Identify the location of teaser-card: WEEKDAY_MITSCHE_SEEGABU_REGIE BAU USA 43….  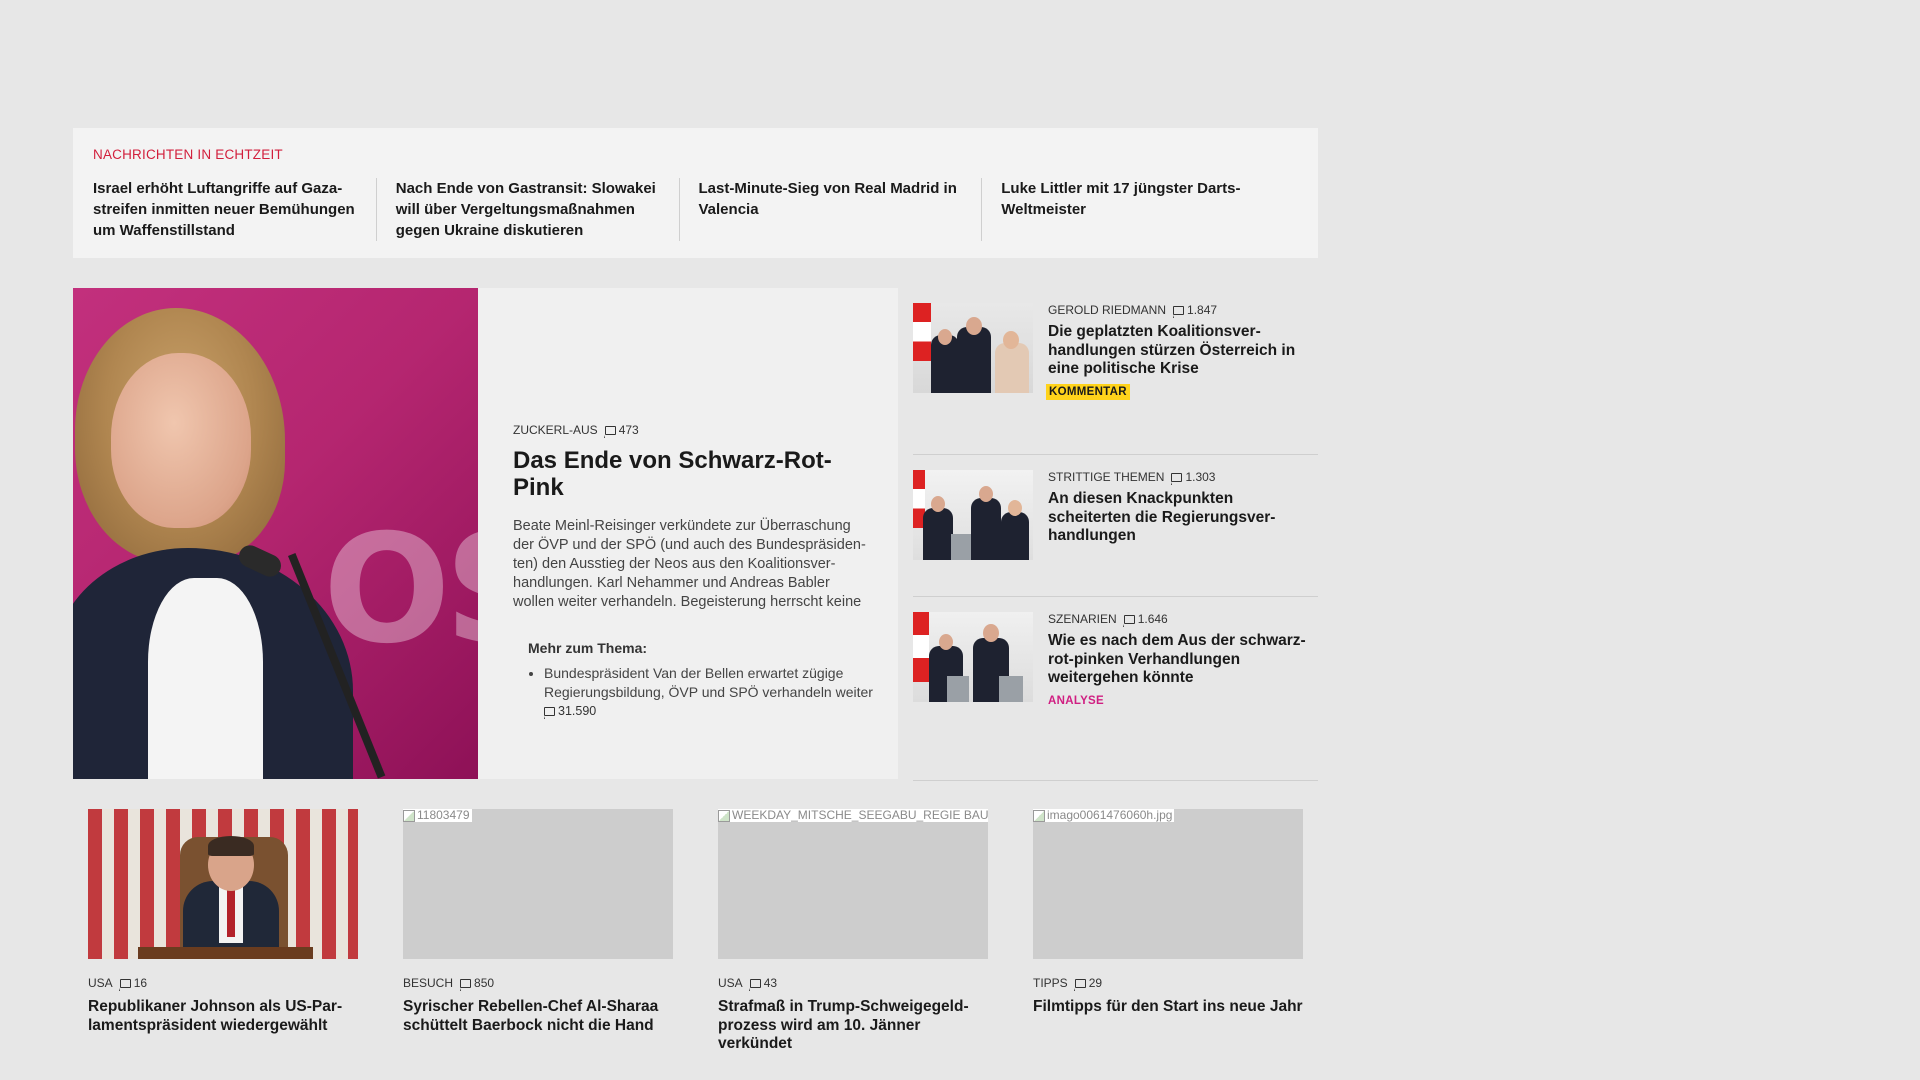
(853, 931).